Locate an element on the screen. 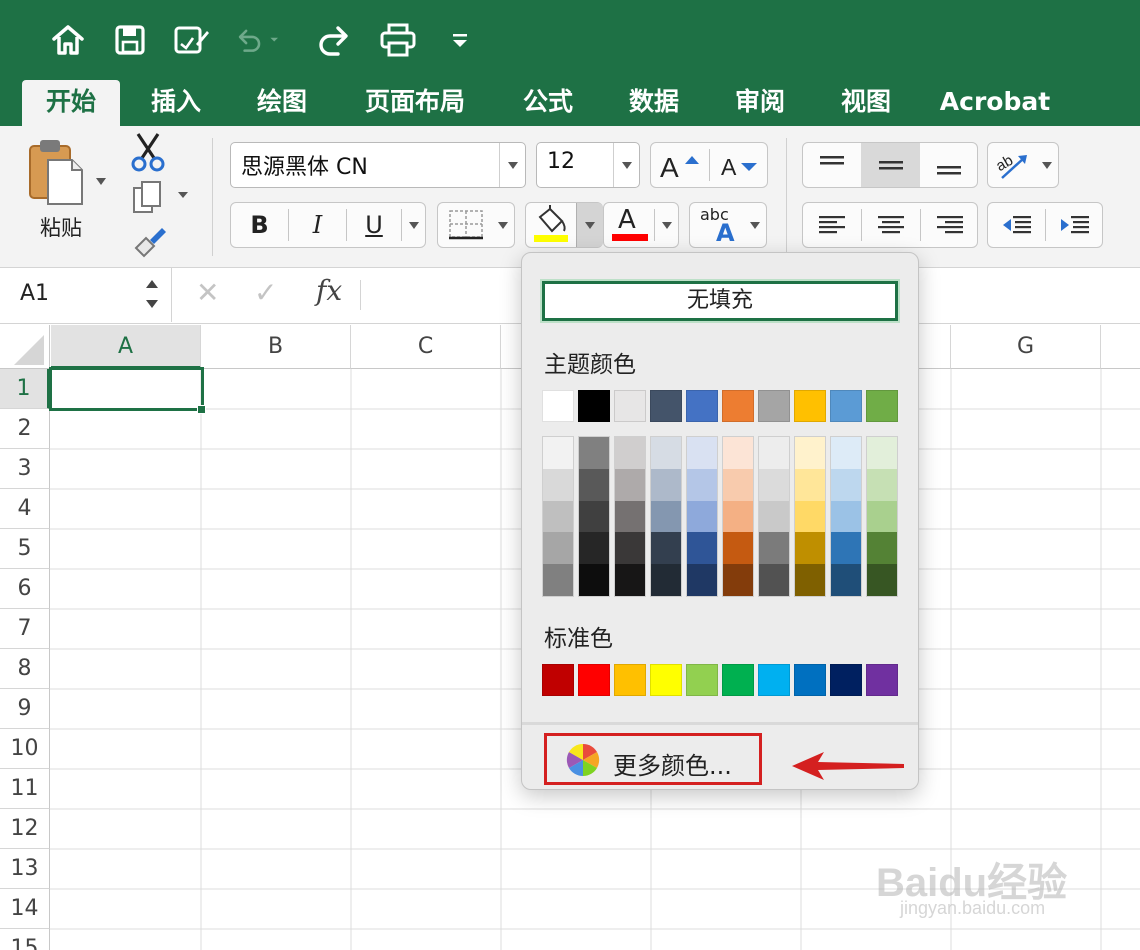 This screenshot has height=950, width=1140. tab-review: 审阅 is located at coordinates (760, 103).